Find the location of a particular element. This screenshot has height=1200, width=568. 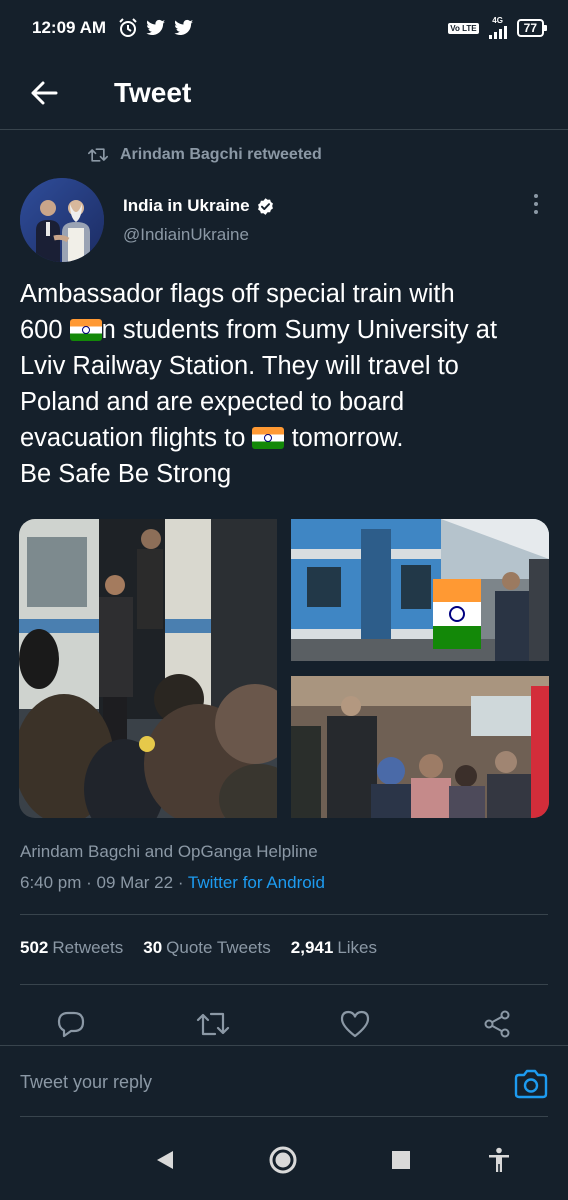

tweet-line: Ambassador flags off special train with is located at coordinates (237, 294).